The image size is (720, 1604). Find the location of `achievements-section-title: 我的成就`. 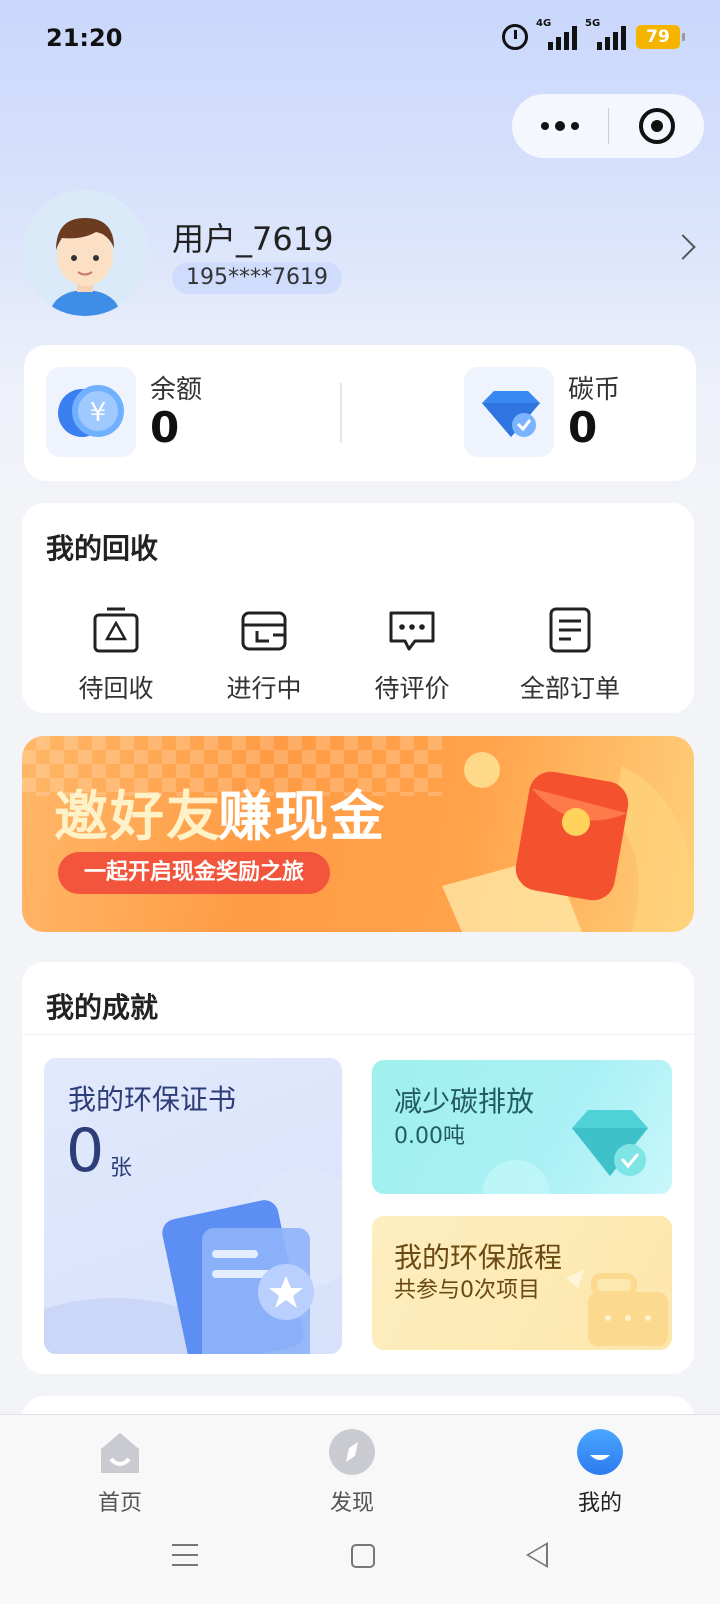

achievements-section-title: 我的成就 is located at coordinates (102, 1007).